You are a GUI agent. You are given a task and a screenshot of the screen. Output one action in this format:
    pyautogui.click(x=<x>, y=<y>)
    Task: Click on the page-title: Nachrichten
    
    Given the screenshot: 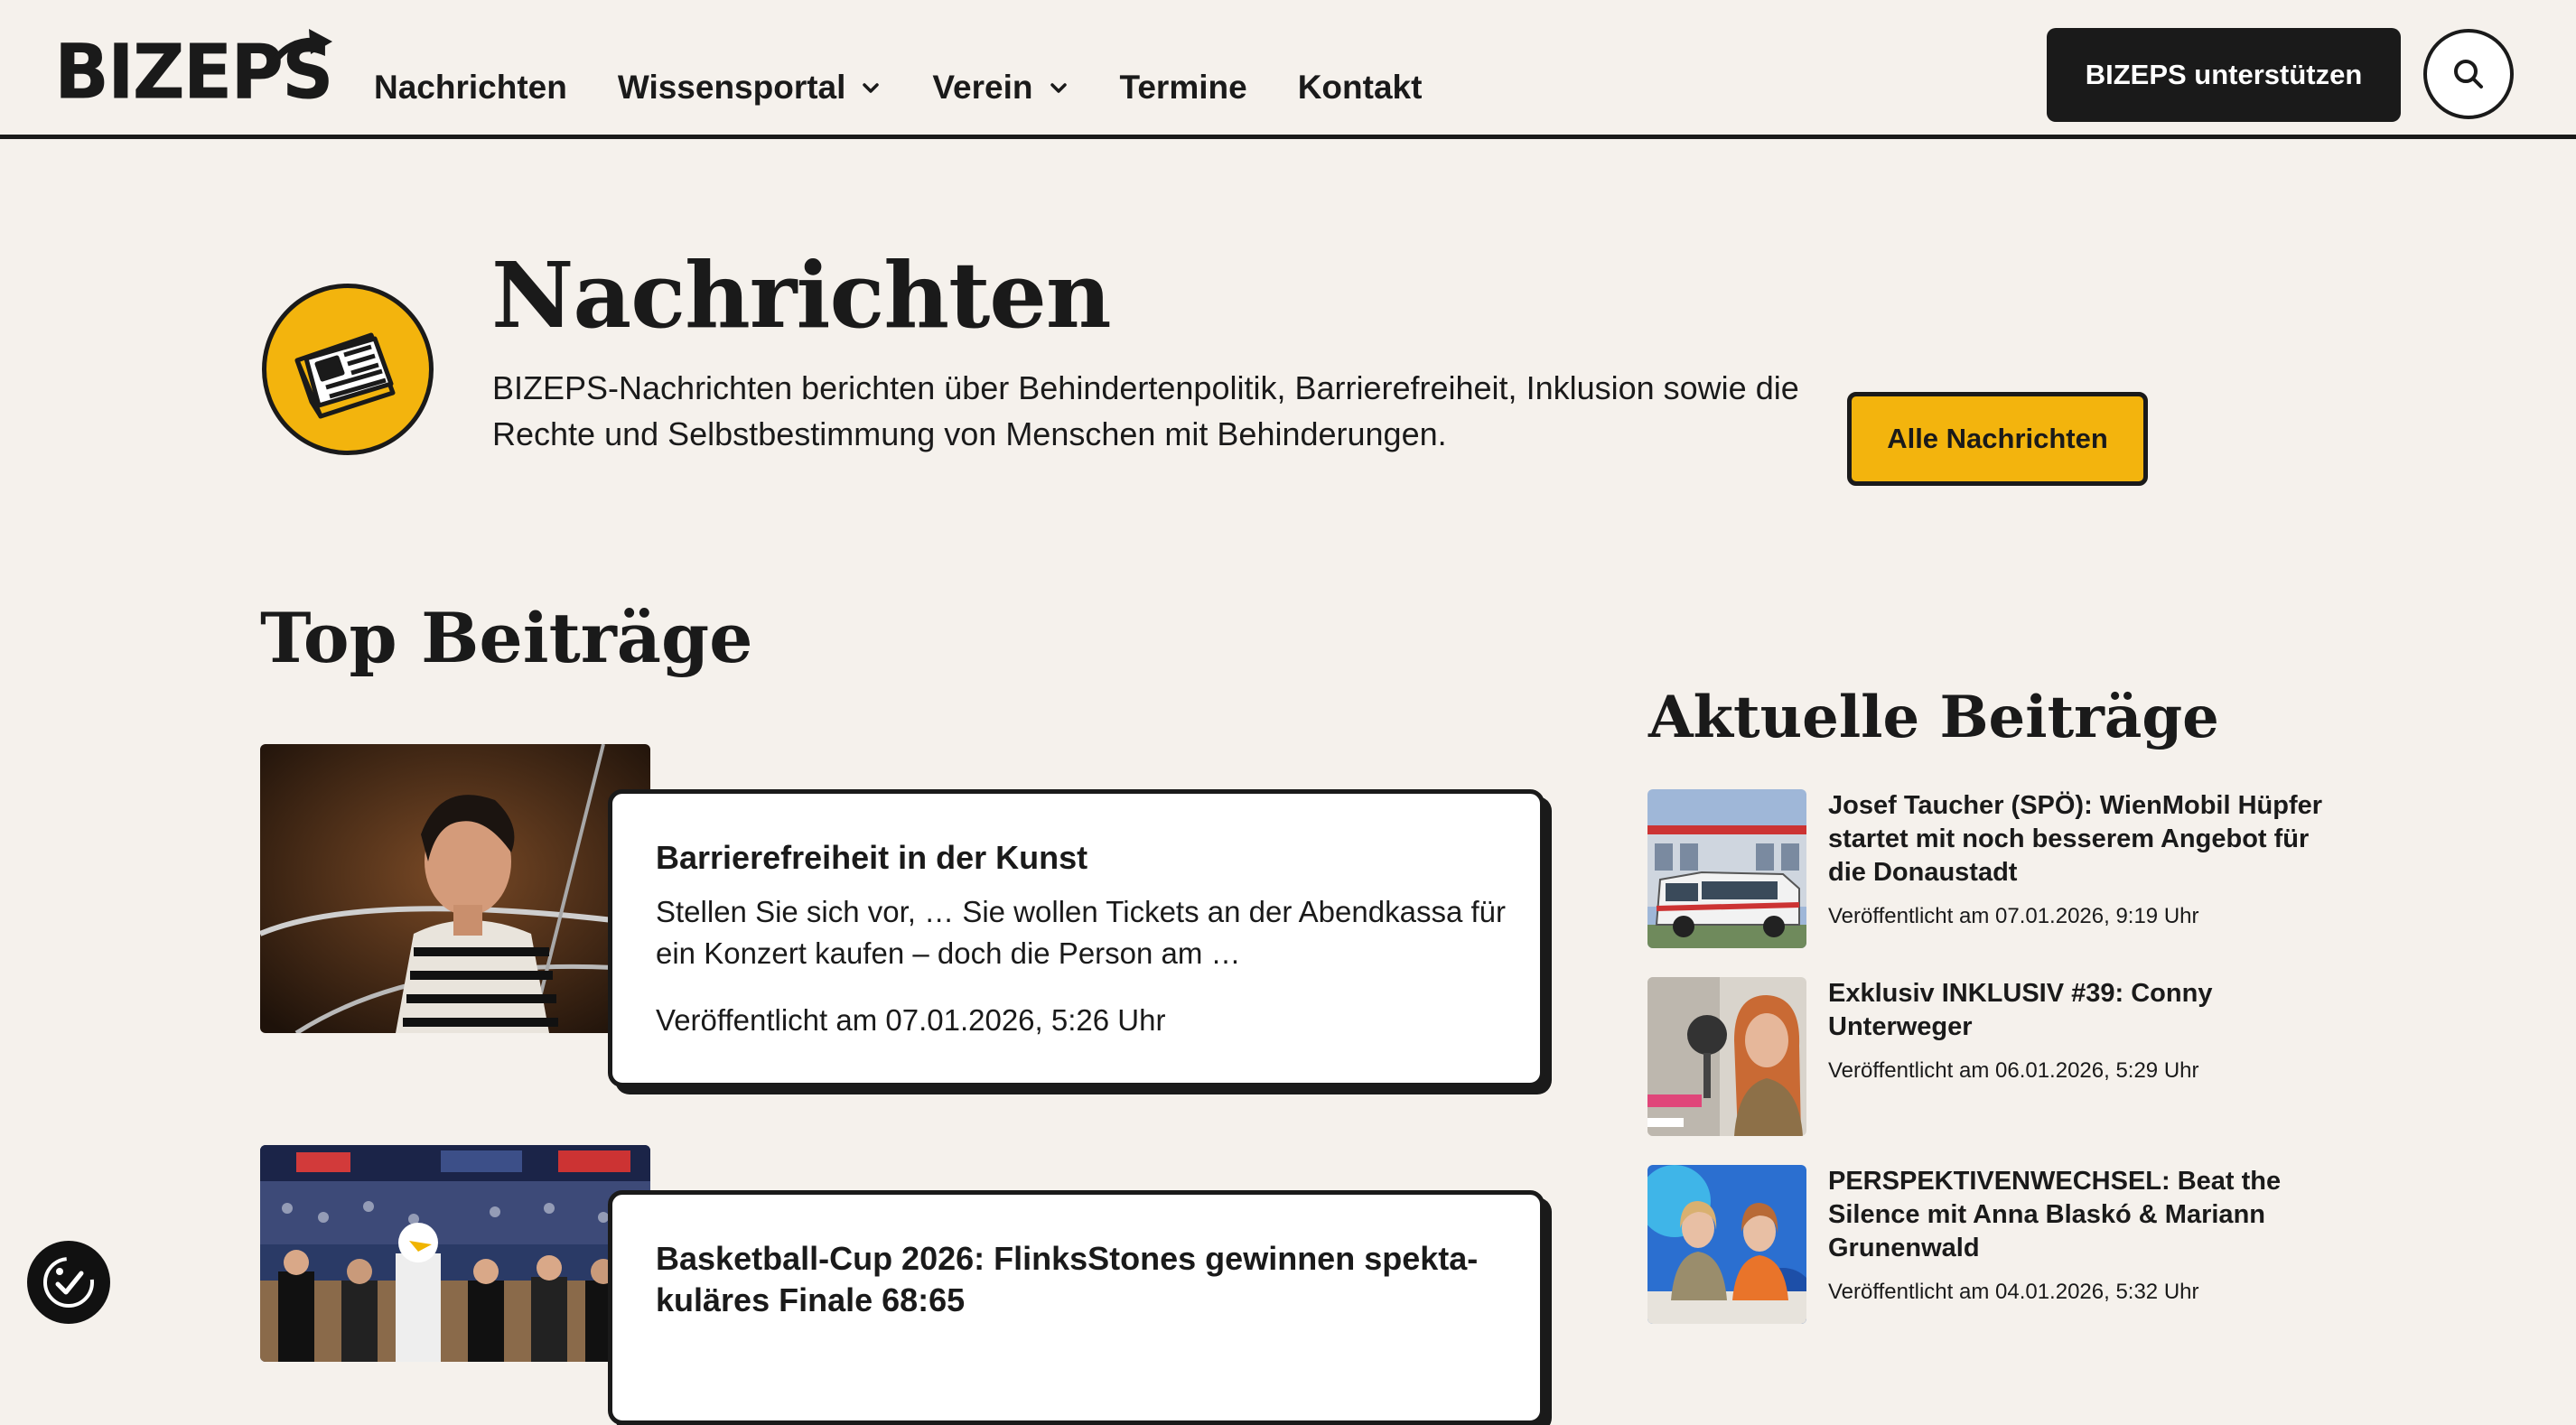 What is the action you would take?
    pyautogui.click(x=801, y=295)
    